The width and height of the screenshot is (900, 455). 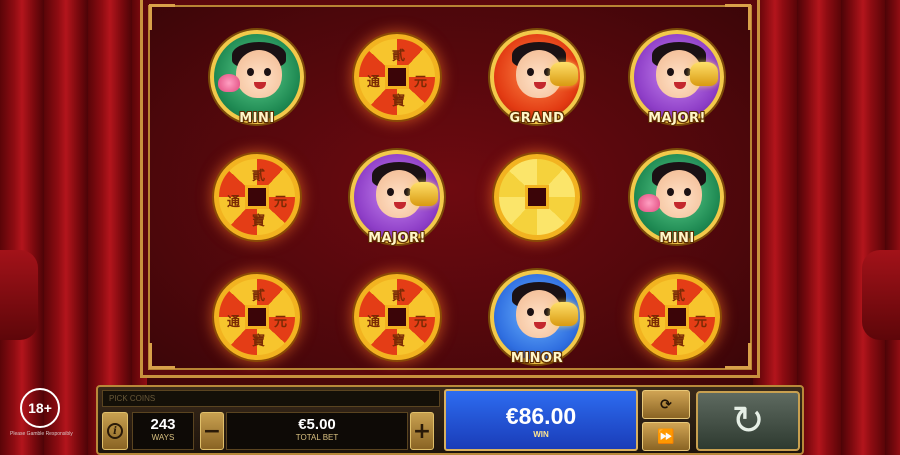 I want to click on fast-play-button: ⏩, so click(x=666, y=436).